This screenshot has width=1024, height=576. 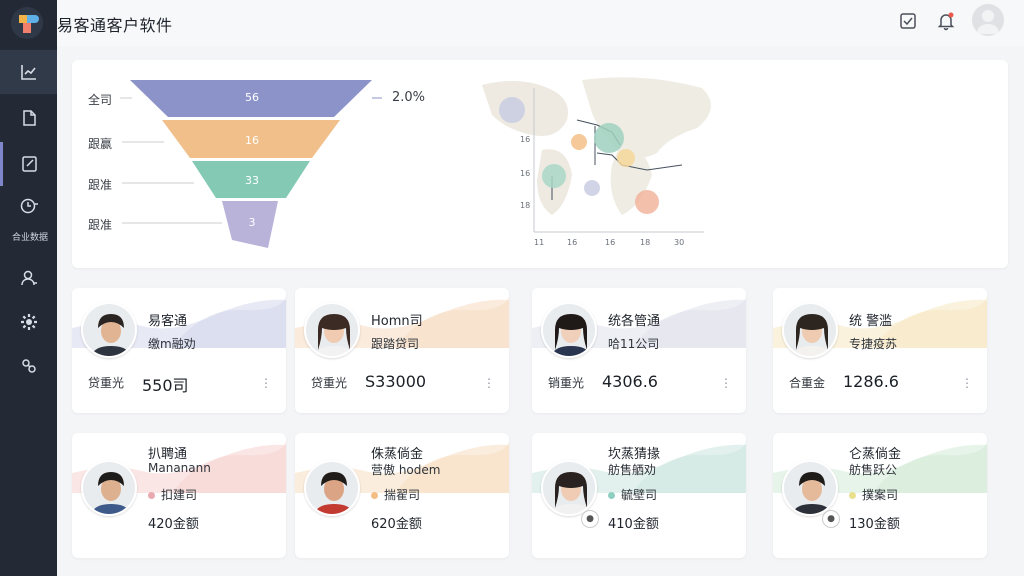 I want to click on user-icon, so click(x=28, y=278).